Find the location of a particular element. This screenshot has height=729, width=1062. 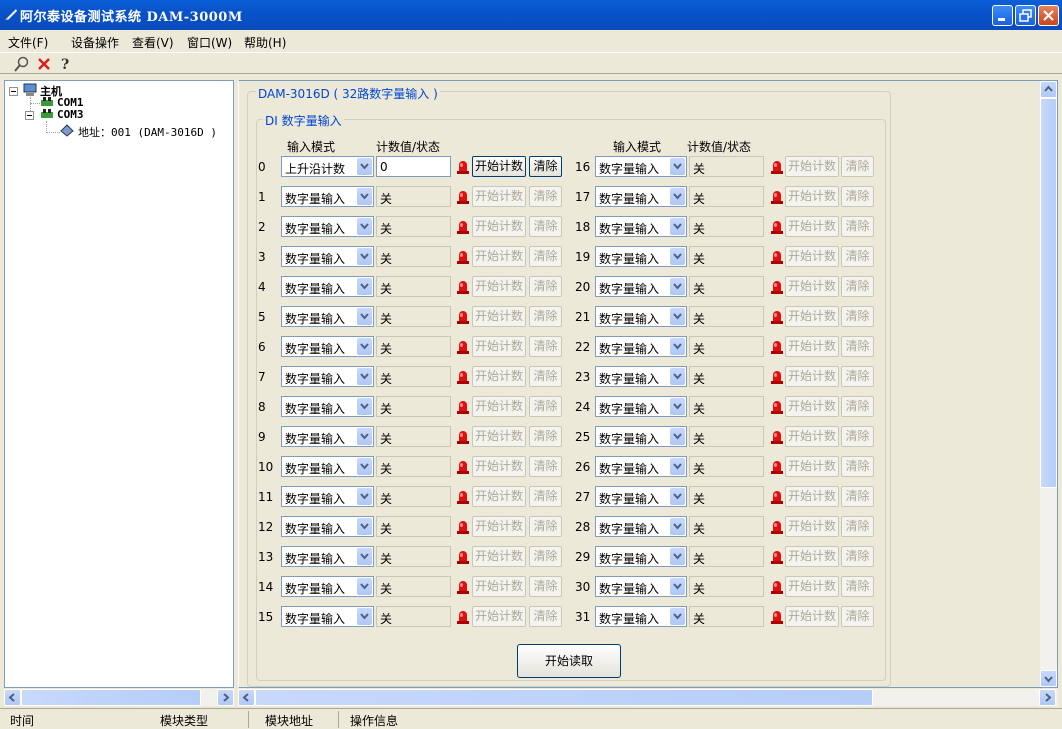

help-button: ? is located at coordinates (66, 64).